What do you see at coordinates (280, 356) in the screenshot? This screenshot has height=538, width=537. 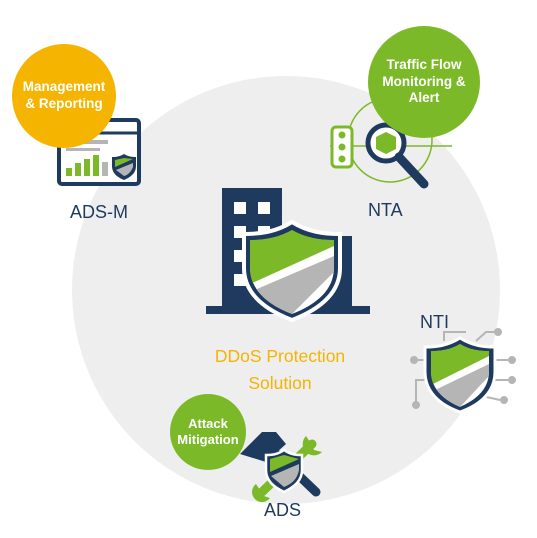 I see `center-title-line: DDoS Protection` at bounding box center [280, 356].